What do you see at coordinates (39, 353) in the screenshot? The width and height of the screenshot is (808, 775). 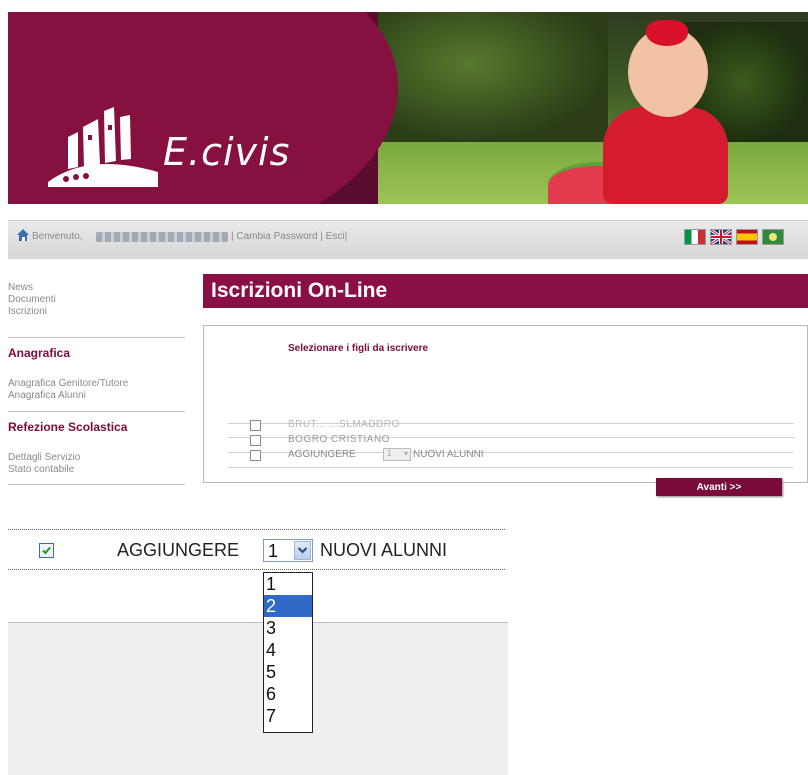 I see `nav-section-anagrafica: Anagrafica` at bounding box center [39, 353].